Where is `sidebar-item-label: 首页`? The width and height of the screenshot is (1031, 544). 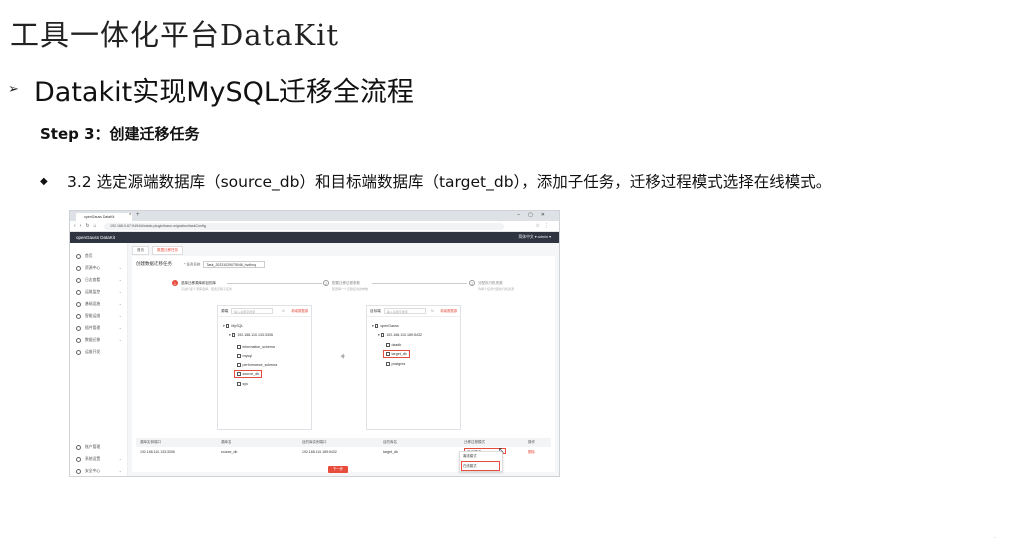
sidebar-item-label: 首页 is located at coordinates (89, 256).